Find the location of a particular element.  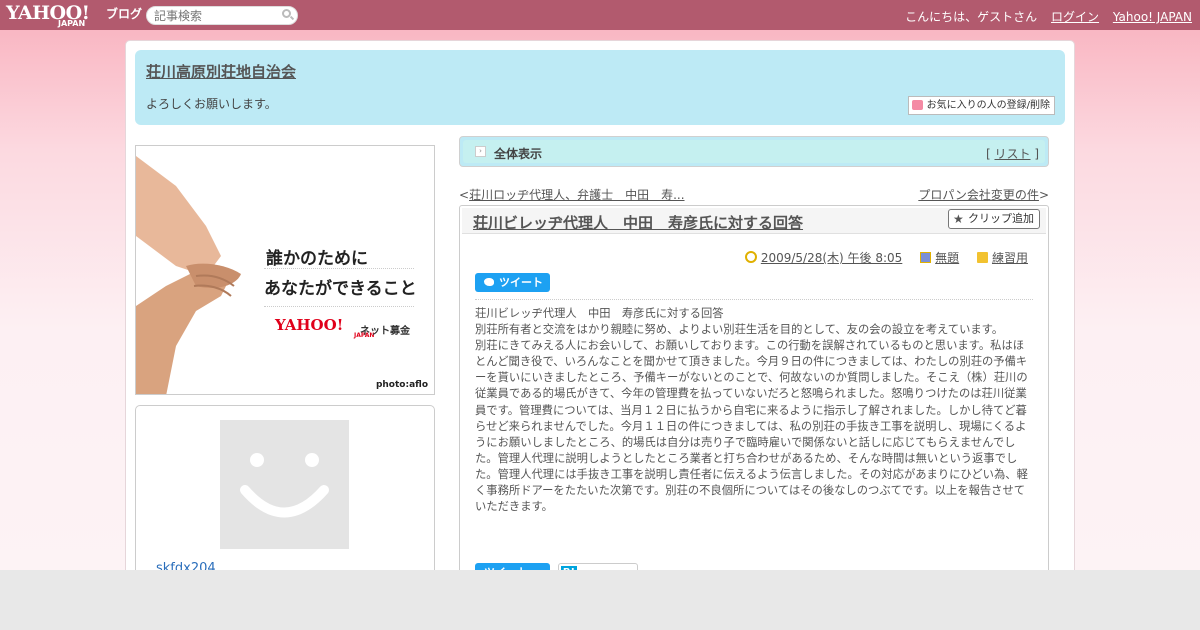

favorite-button-label: お気に入りの人の登録/削除 is located at coordinates (988, 105).